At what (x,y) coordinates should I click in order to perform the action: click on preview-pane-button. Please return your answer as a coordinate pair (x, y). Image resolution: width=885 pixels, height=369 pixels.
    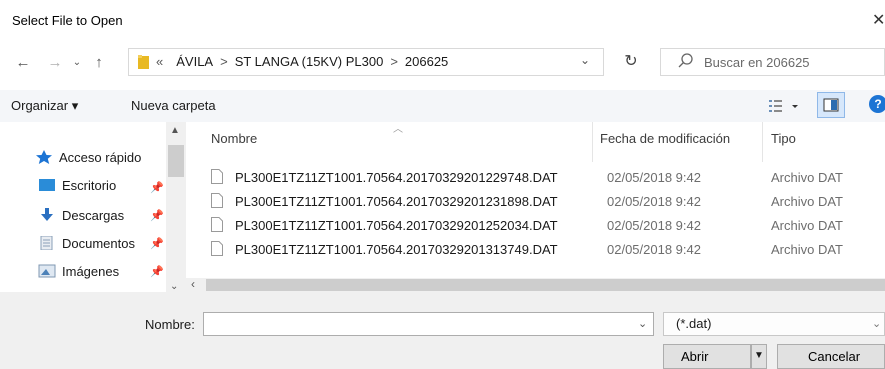
    Looking at the image, I should click on (831, 105).